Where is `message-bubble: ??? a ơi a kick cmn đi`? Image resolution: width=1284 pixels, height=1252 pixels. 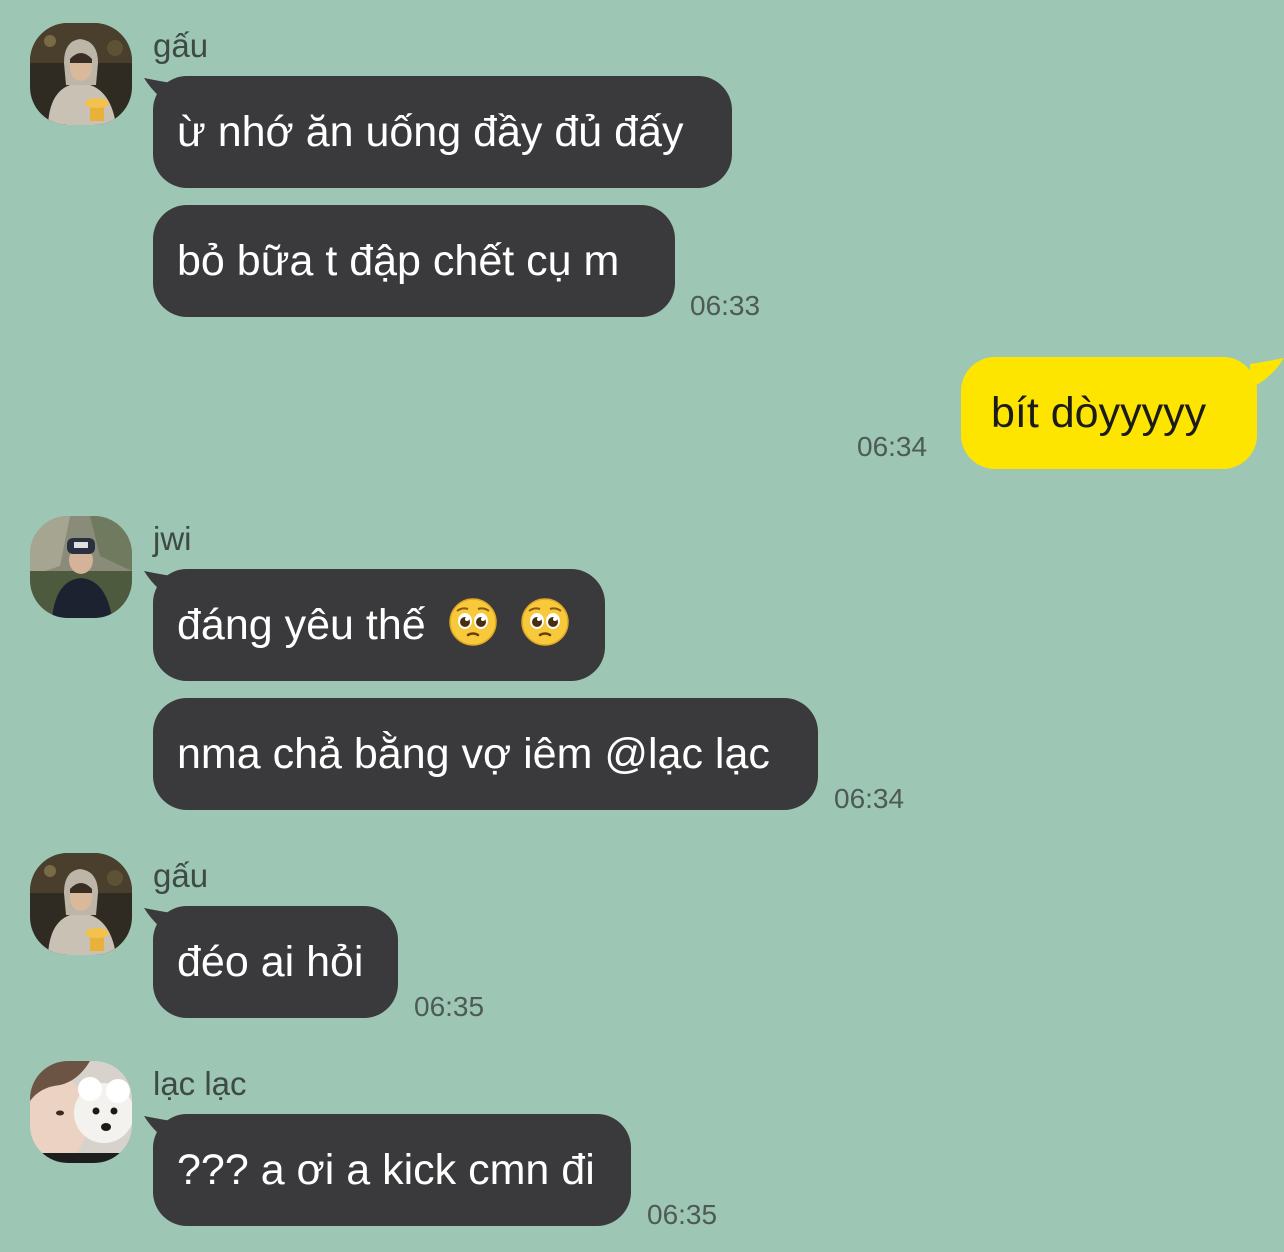 message-bubble: ??? a ơi a kick cmn đi is located at coordinates (392, 1170).